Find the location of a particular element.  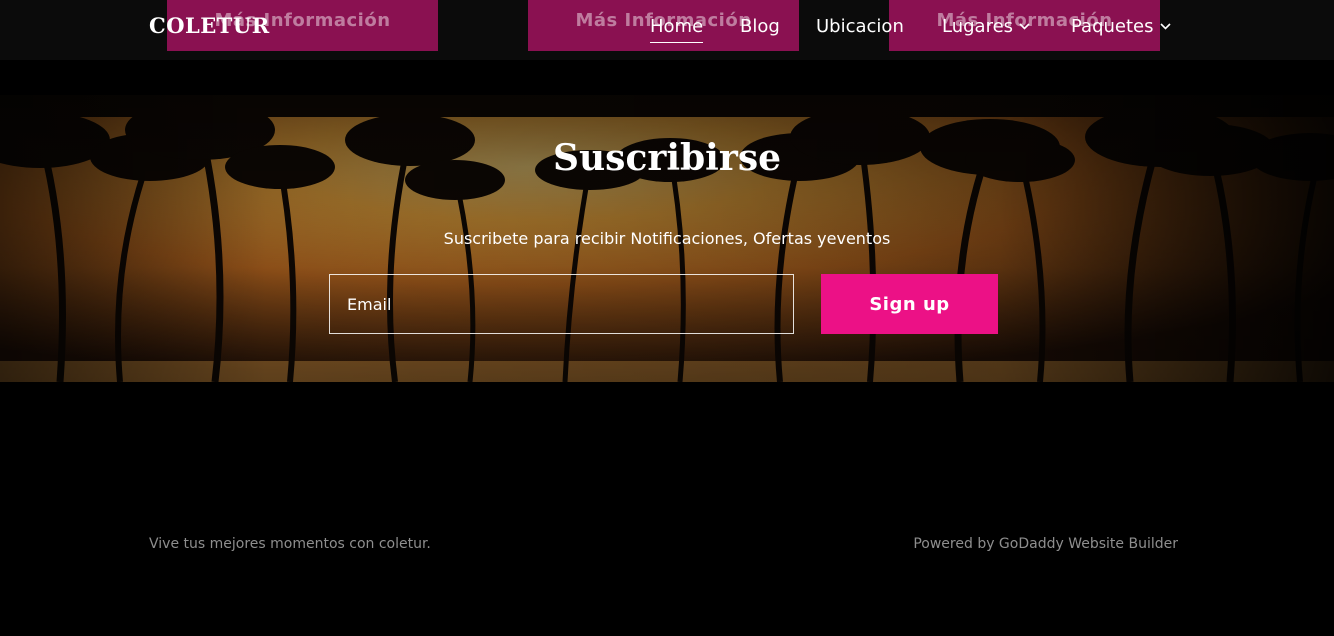

signup-button: Sign up is located at coordinates (909, 304).